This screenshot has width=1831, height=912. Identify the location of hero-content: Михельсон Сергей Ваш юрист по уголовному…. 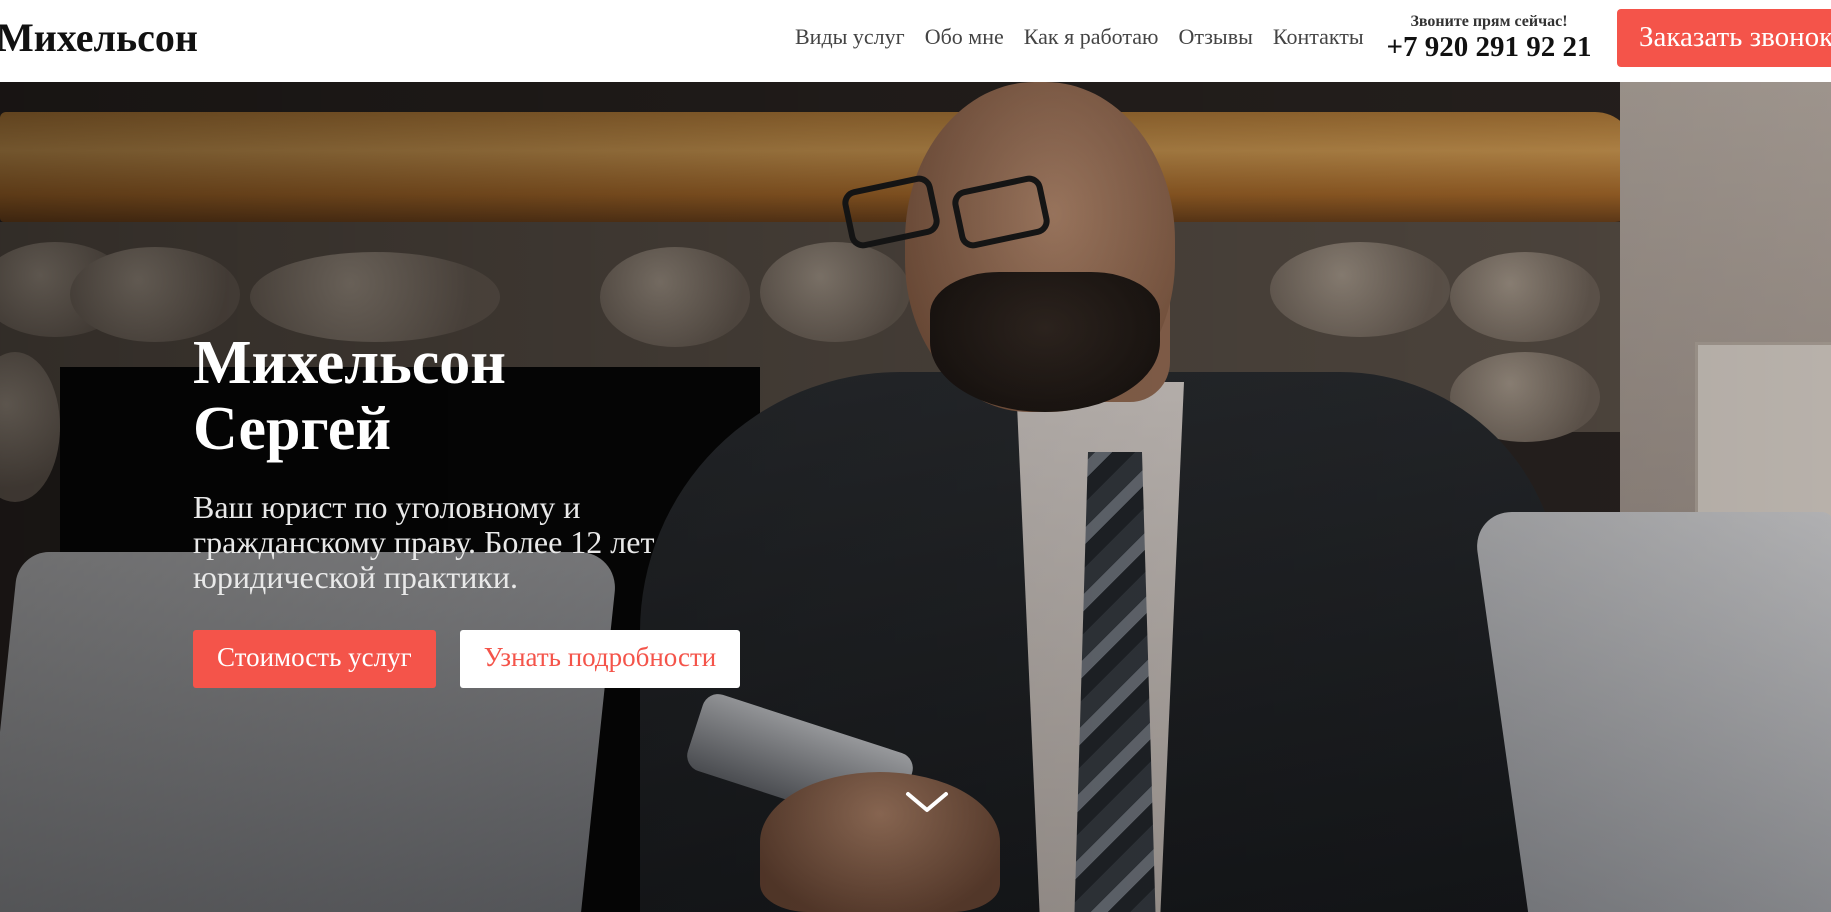
(473, 462).